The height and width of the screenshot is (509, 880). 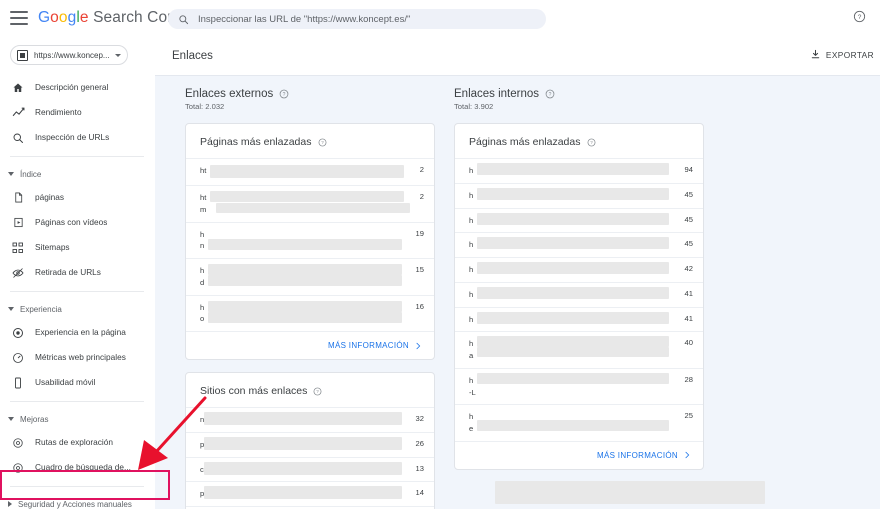 I want to click on internal-links-header: Enlaces internos ?, so click(x=579, y=94).